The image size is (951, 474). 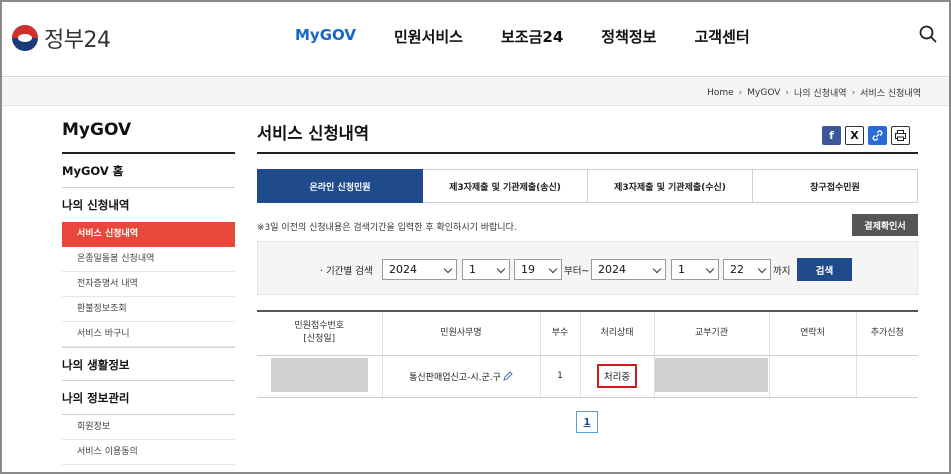 What do you see at coordinates (148, 137) in the screenshot?
I see `sidebar-title: MyGOV` at bounding box center [148, 137].